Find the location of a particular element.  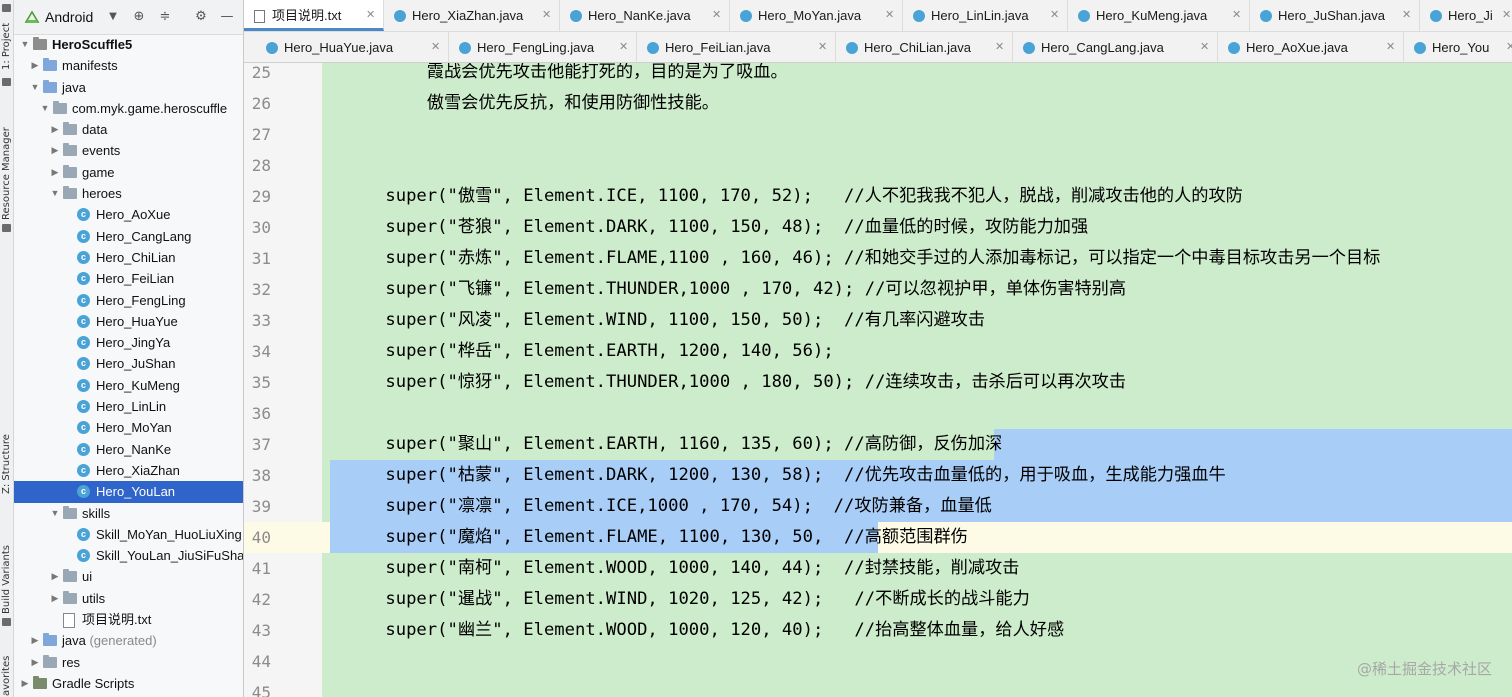

tool-window-structure: Z: Structure is located at coordinates (6, 461).